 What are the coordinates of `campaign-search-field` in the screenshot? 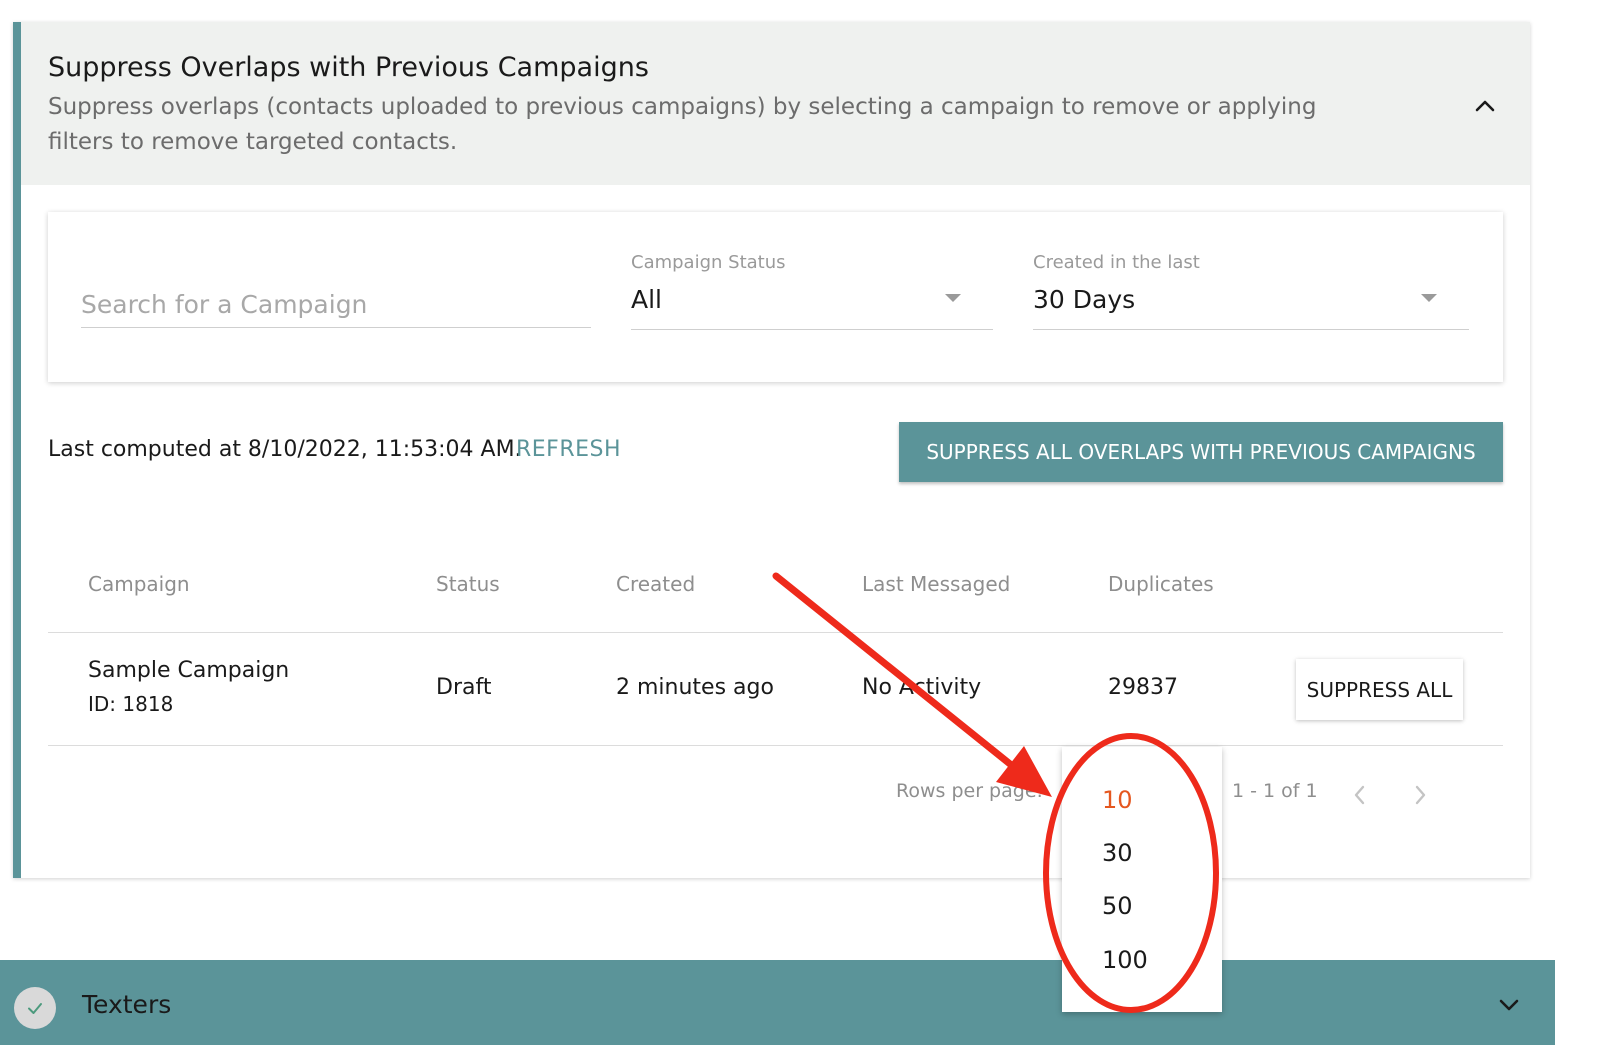 It's located at (336, 305).